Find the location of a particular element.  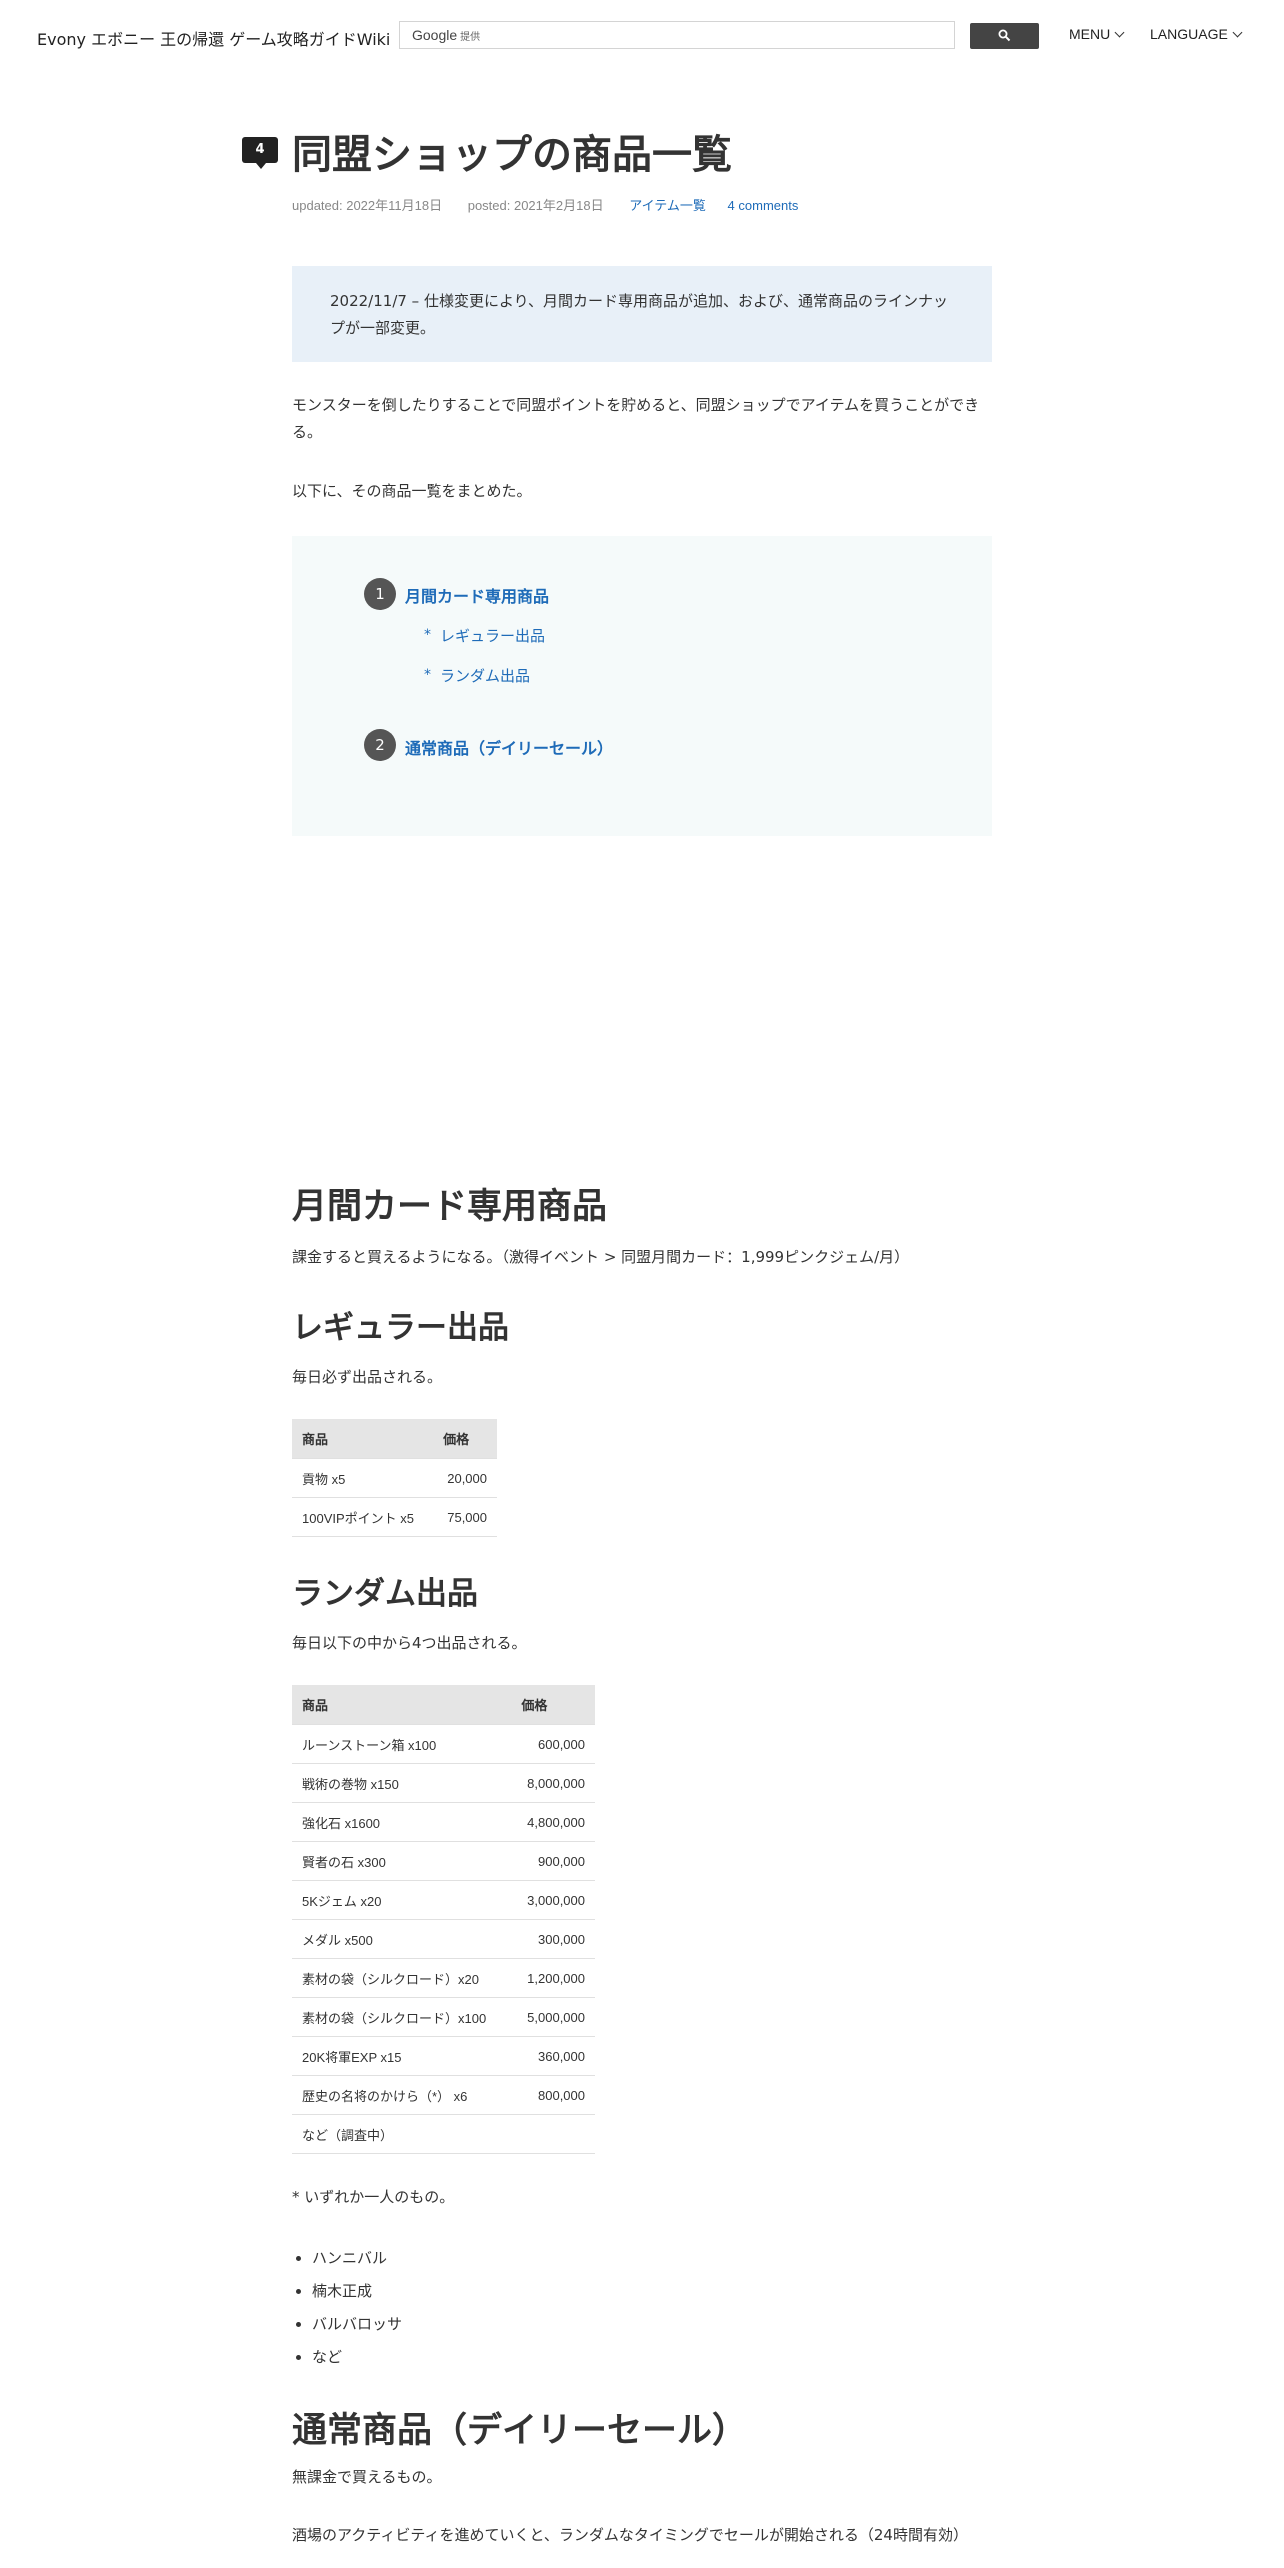

item-price: 900,000 is located at coordinates (553, 1861).